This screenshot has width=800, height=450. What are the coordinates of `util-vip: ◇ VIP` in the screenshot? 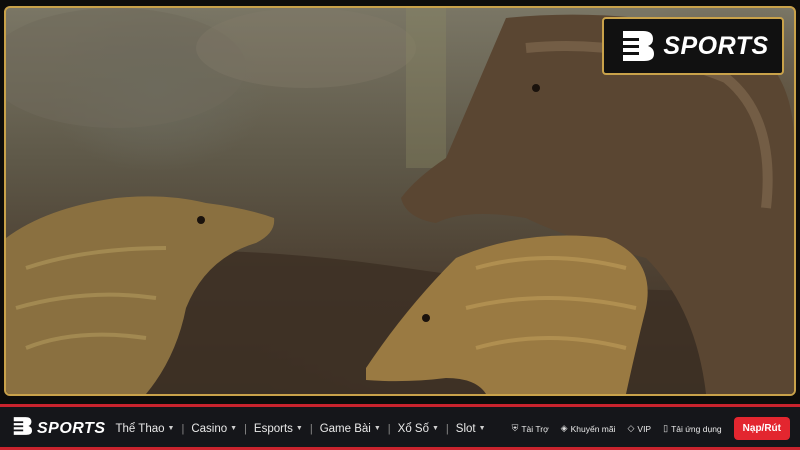 It's located at (639, 428).